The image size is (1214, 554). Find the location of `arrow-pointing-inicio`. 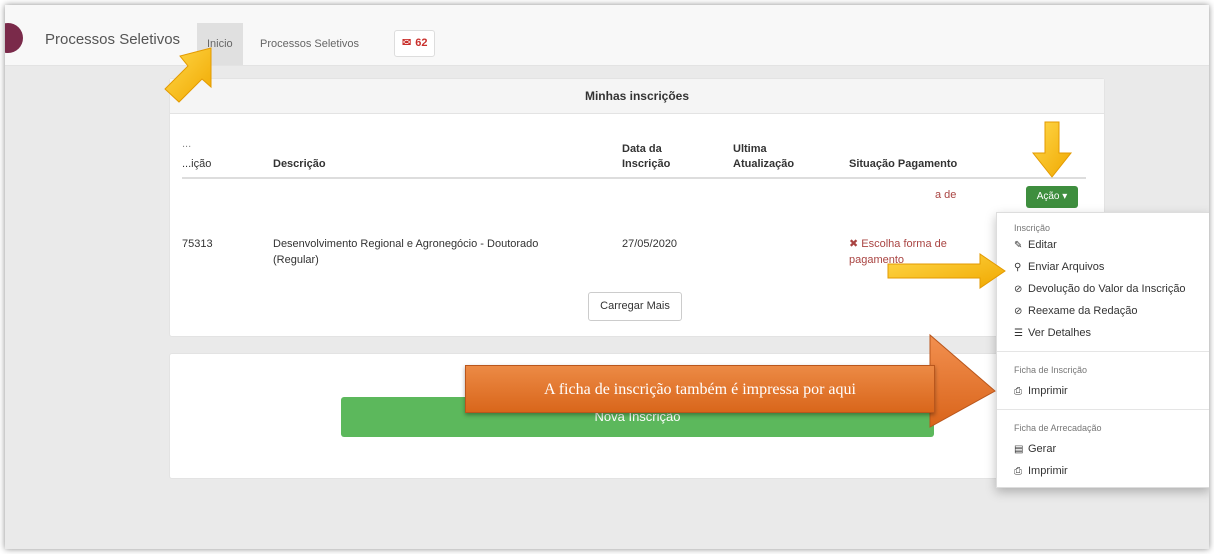

arrow-pointing-inicio is located at coordinates (188, 75).